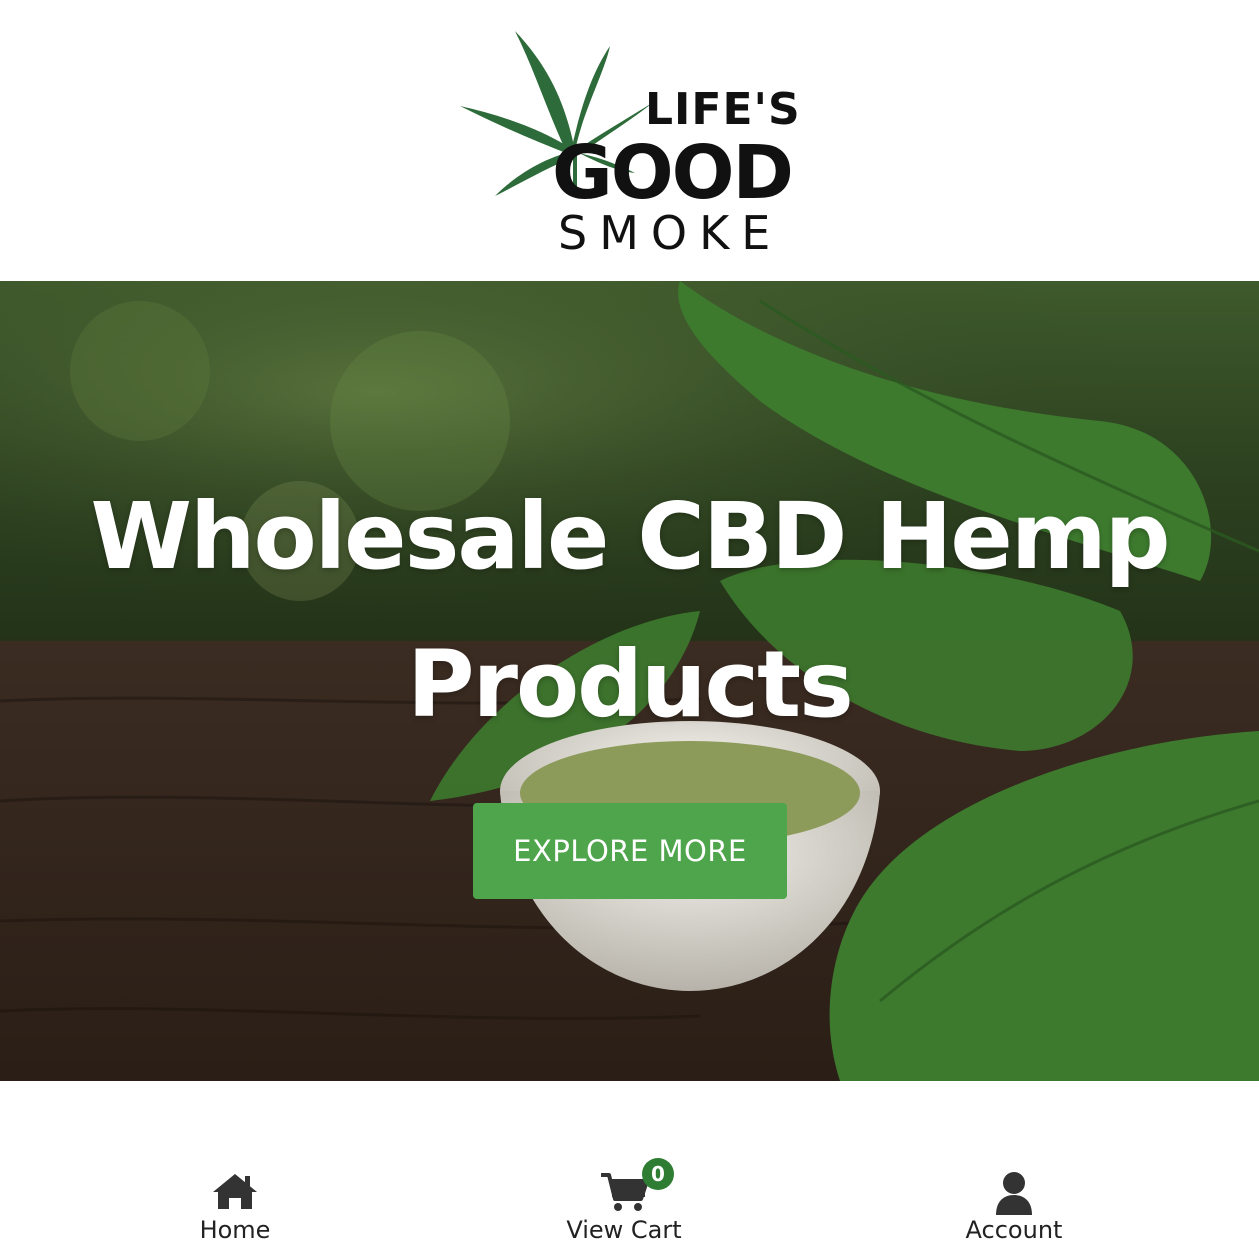 The image size is (1259, 1259). What do you see at coordinates (634, 1186) in the screenshot?
I see `cart-icon: 0` at bounding box center [634, 1186].